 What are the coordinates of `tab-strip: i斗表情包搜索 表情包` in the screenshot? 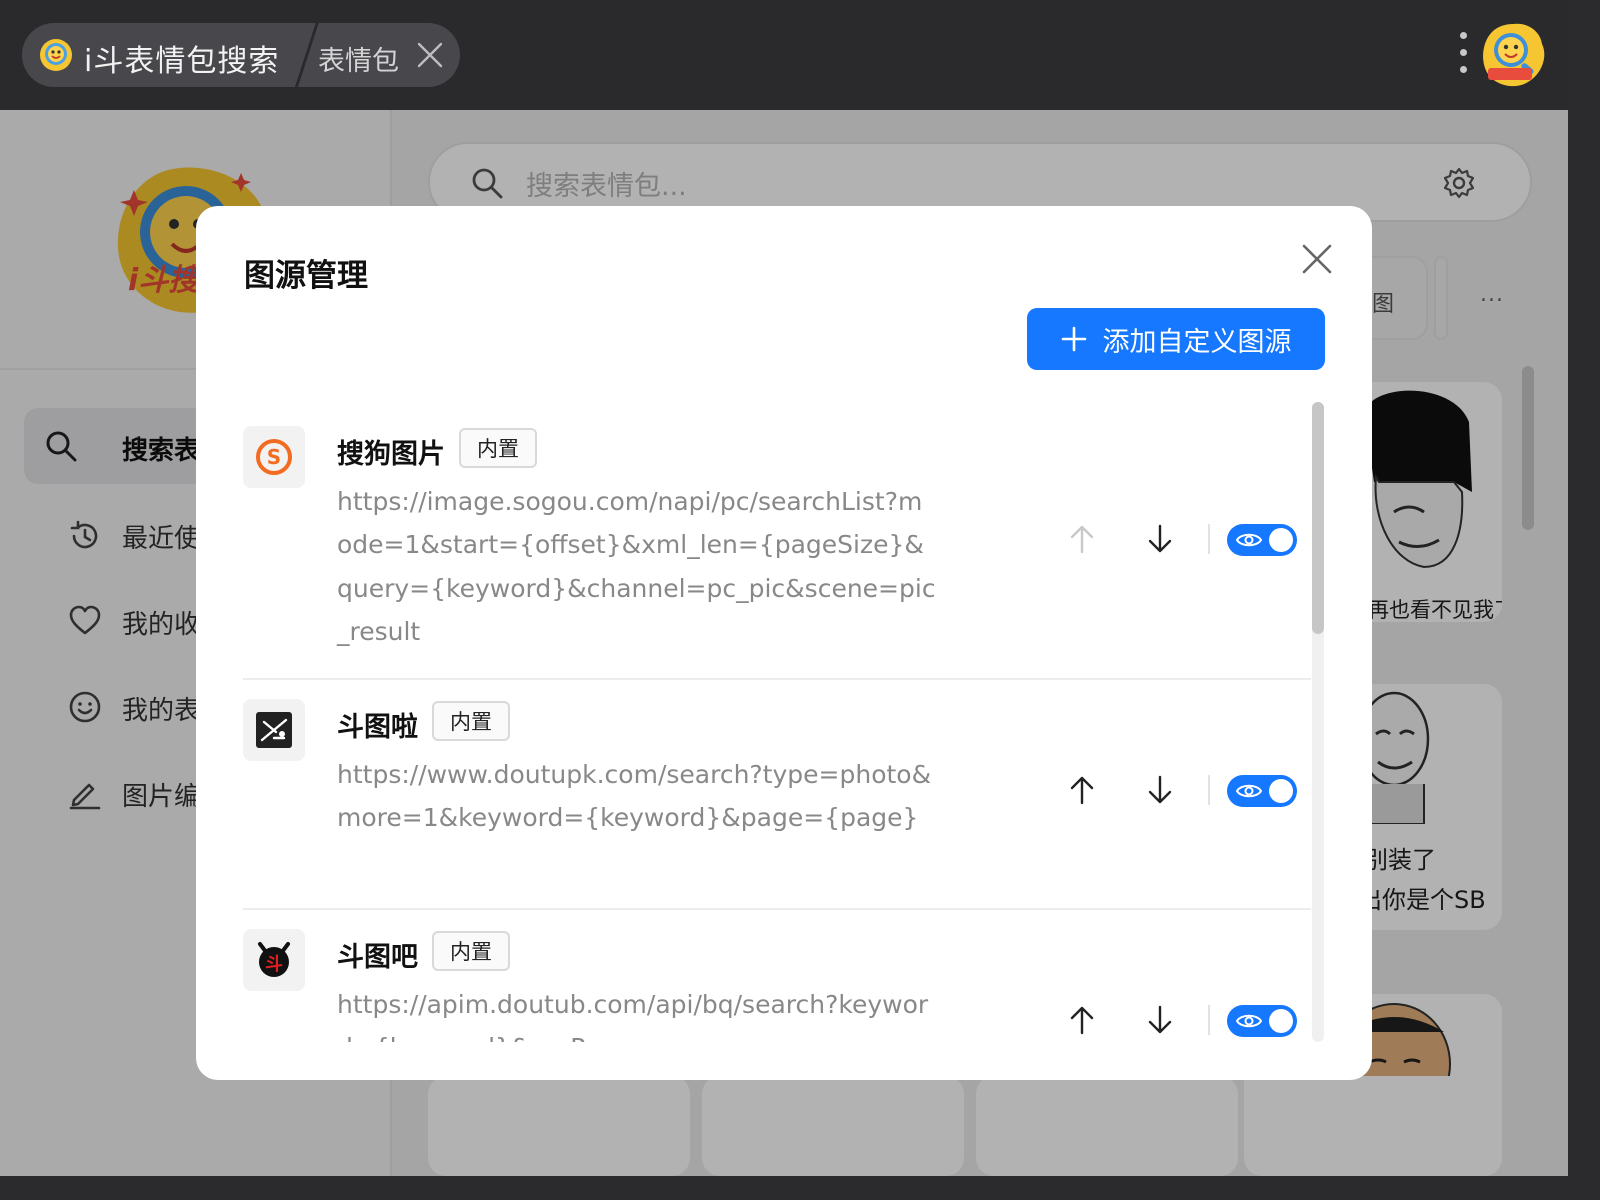 It's located at (241, 55).